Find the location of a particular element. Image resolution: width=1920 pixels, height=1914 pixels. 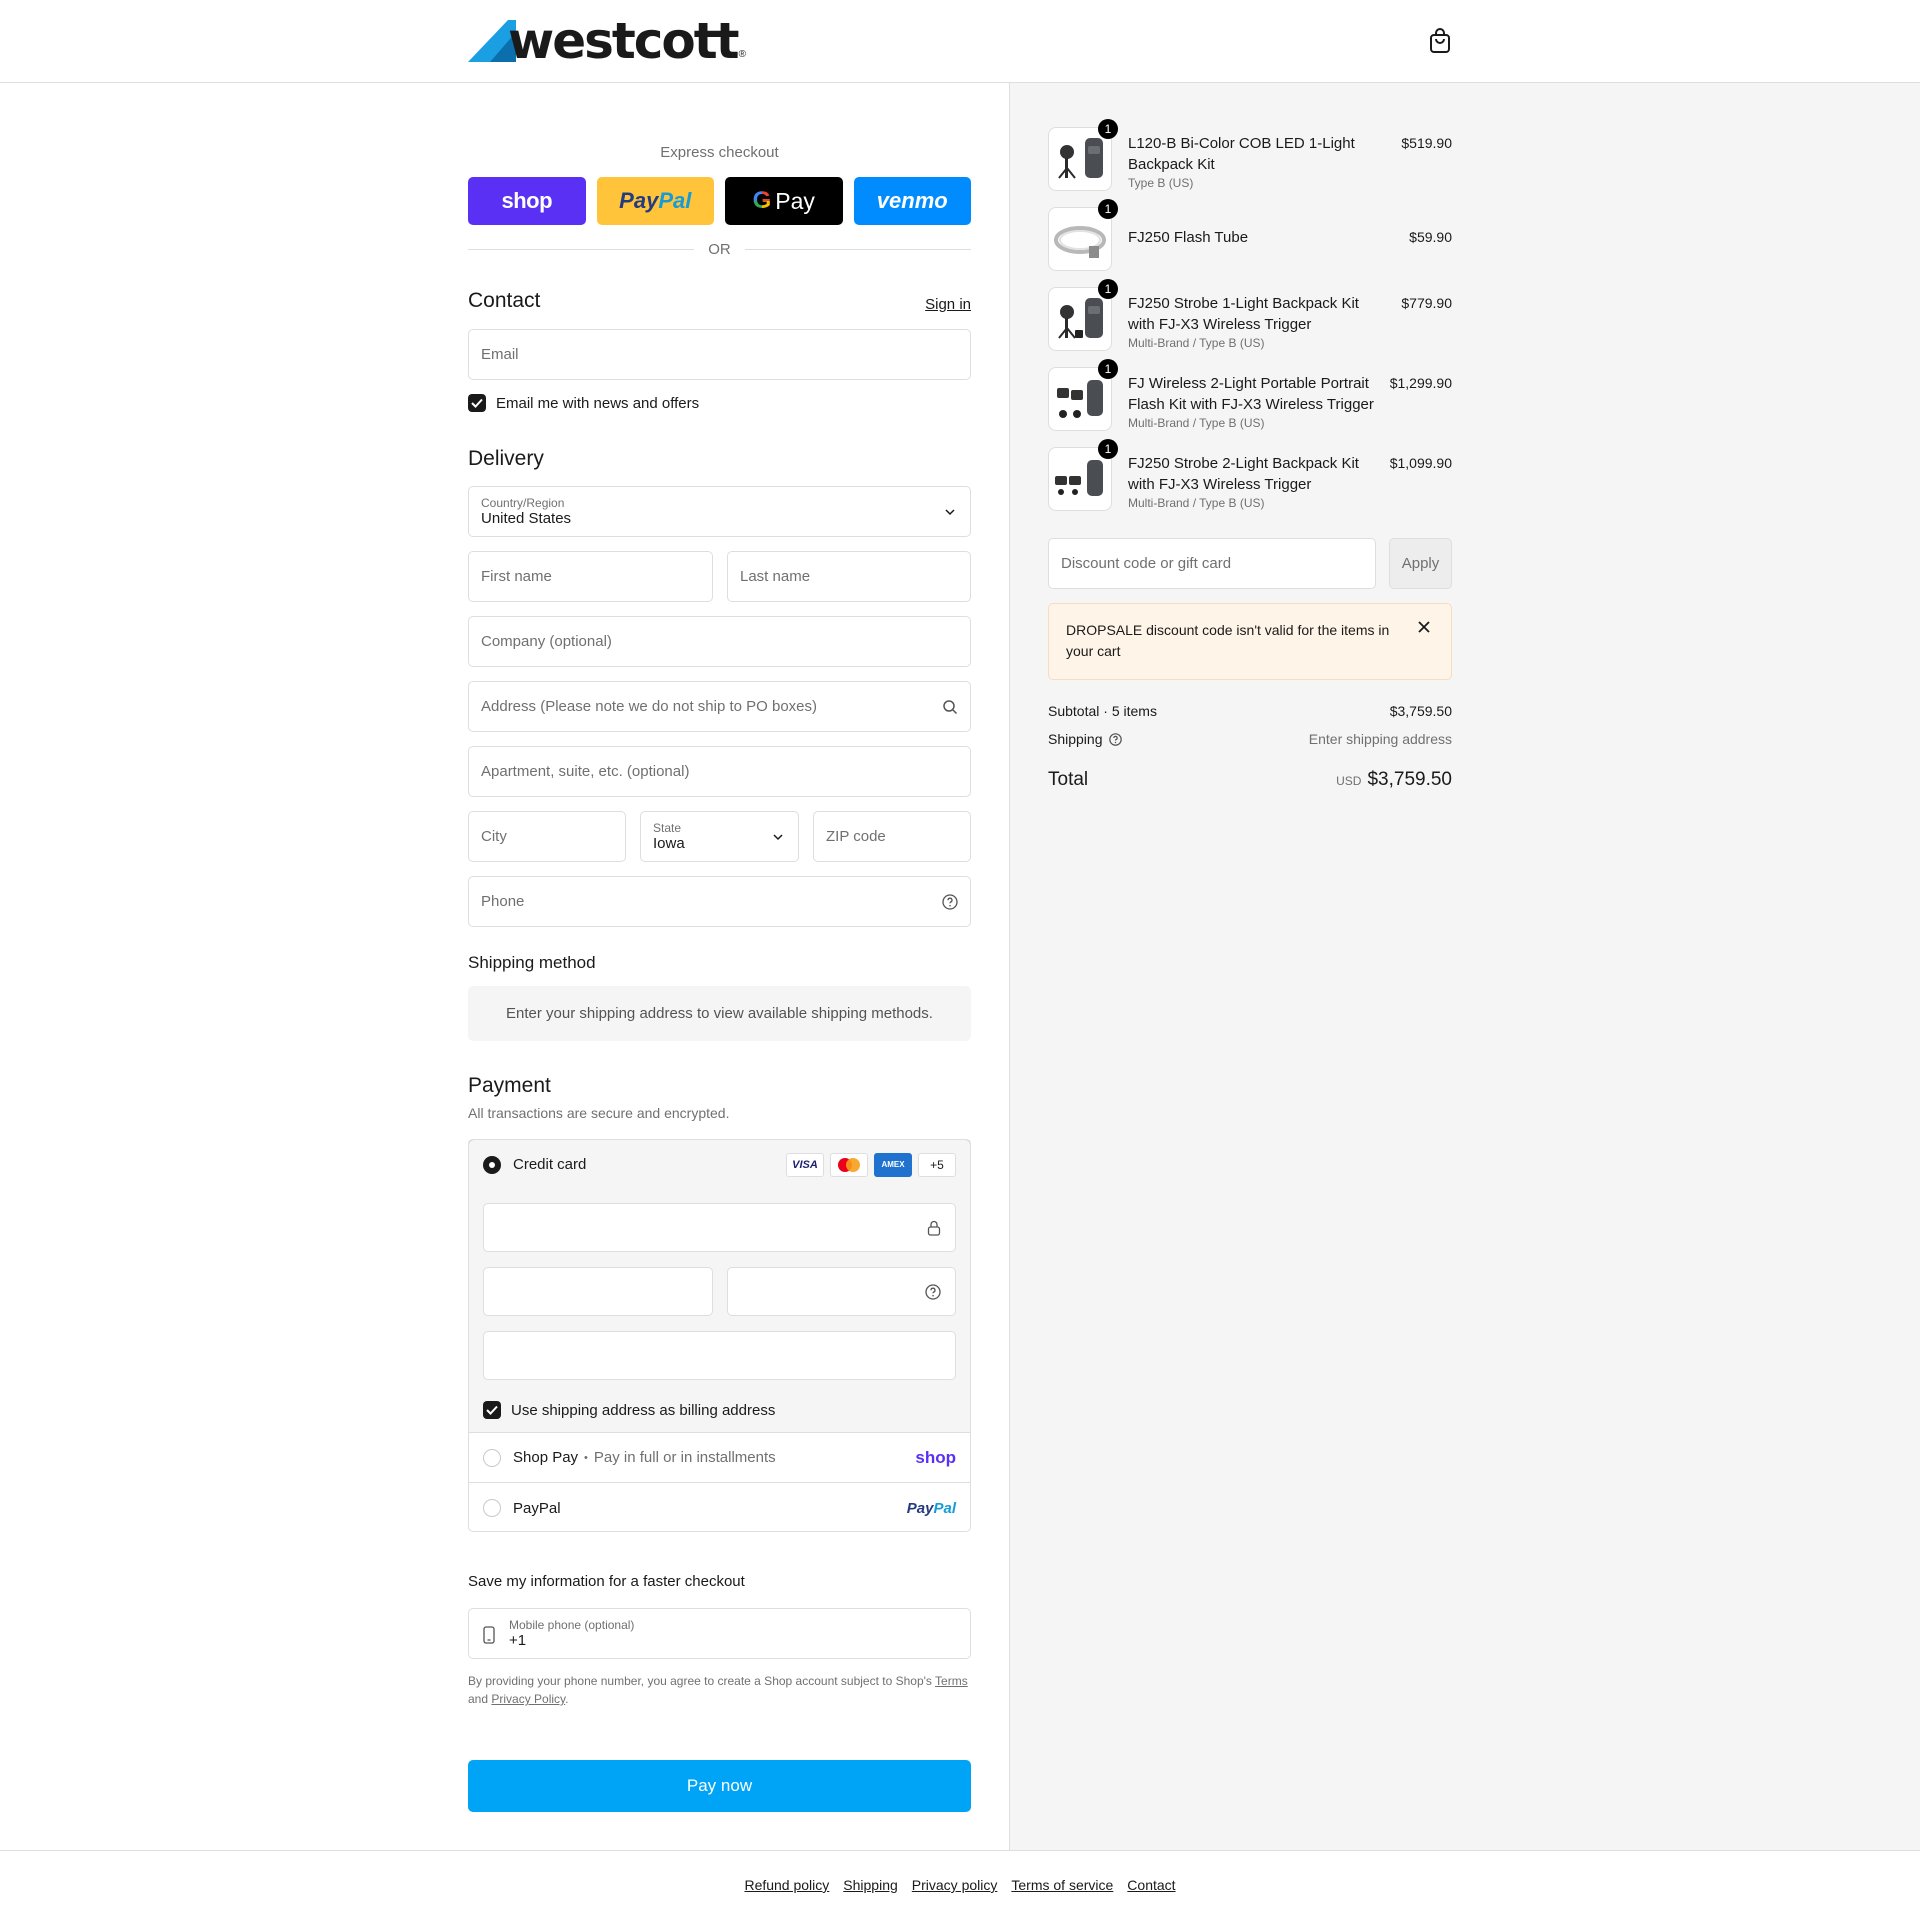

google-pay-button: G Pay is located at coordinates (784, 201).